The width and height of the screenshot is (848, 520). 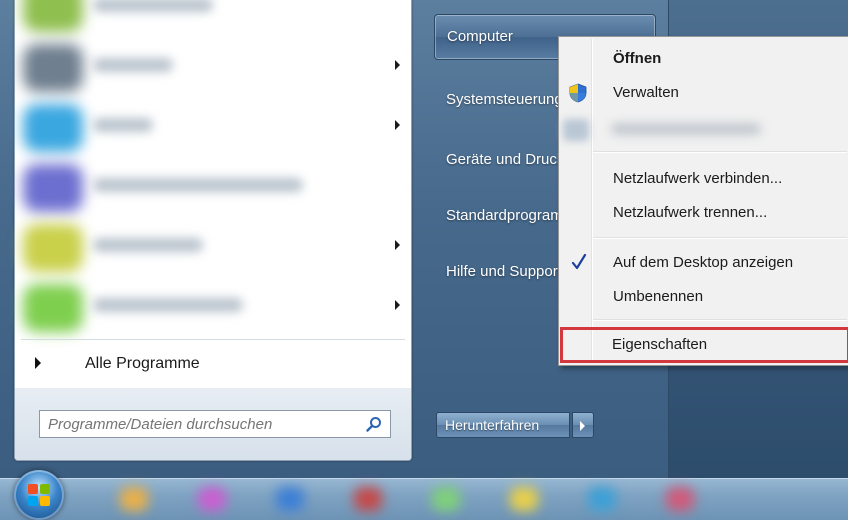 I want to click on all-programs-button: Alle Programme, so click(x=213, y=363).